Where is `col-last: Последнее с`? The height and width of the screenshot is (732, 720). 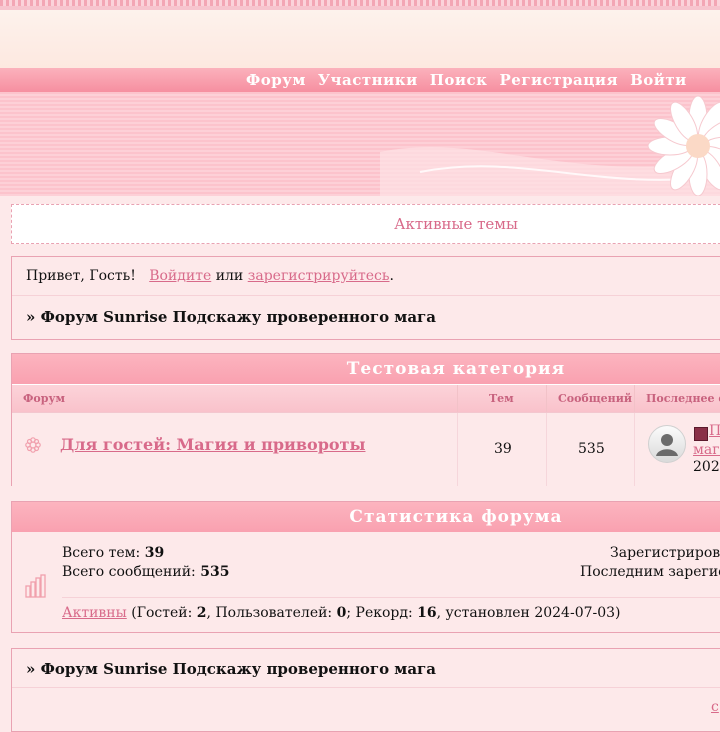 col-last: Последнее с is located at coordinates (683, 398).